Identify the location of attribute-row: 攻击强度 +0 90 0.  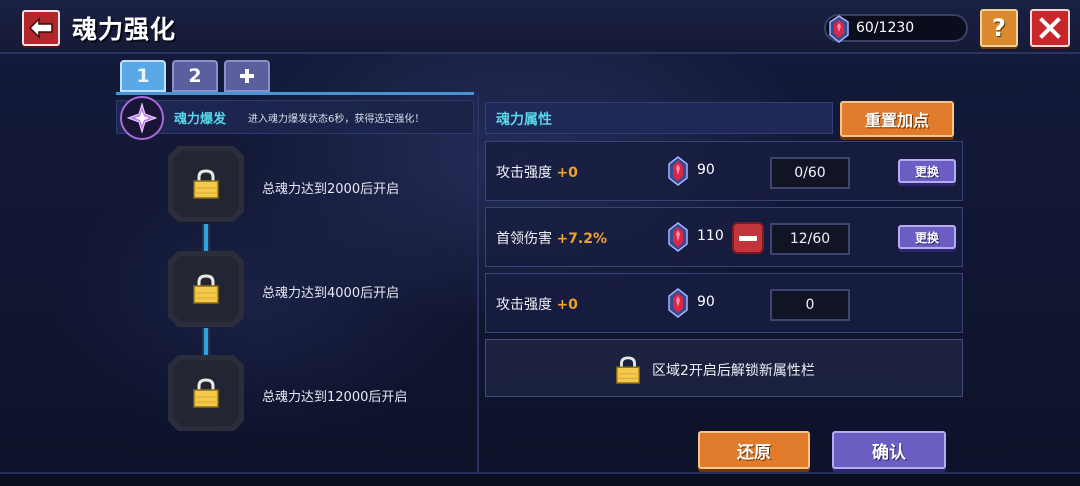
(724, 303).